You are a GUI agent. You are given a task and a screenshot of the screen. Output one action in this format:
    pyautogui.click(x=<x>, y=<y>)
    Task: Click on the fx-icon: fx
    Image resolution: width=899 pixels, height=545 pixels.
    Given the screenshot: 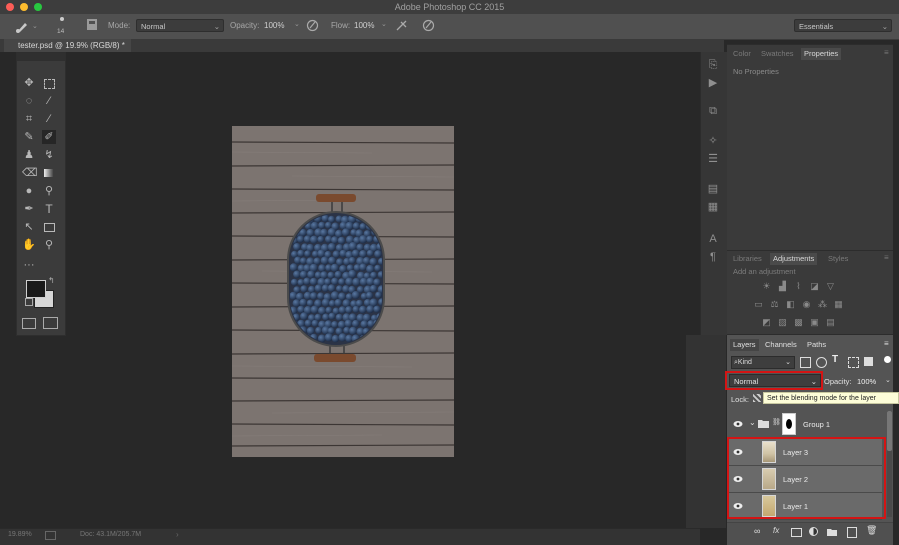 What is the action you would take?
    pyautogui.click(x=776, y=530)
    